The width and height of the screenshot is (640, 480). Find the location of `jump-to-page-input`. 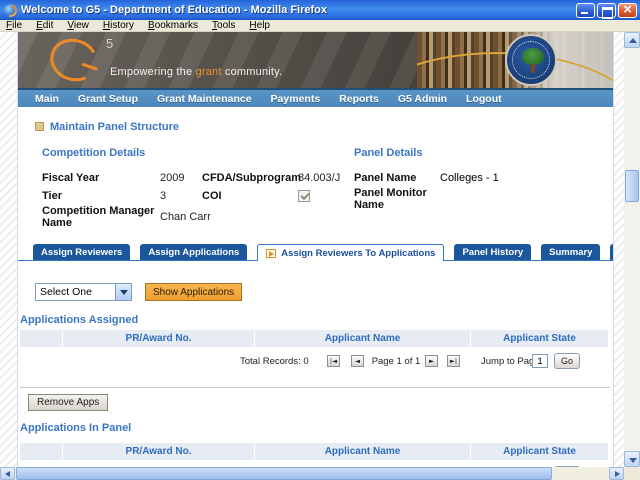

jump-to-page-input is located at coordinates (540, 361).